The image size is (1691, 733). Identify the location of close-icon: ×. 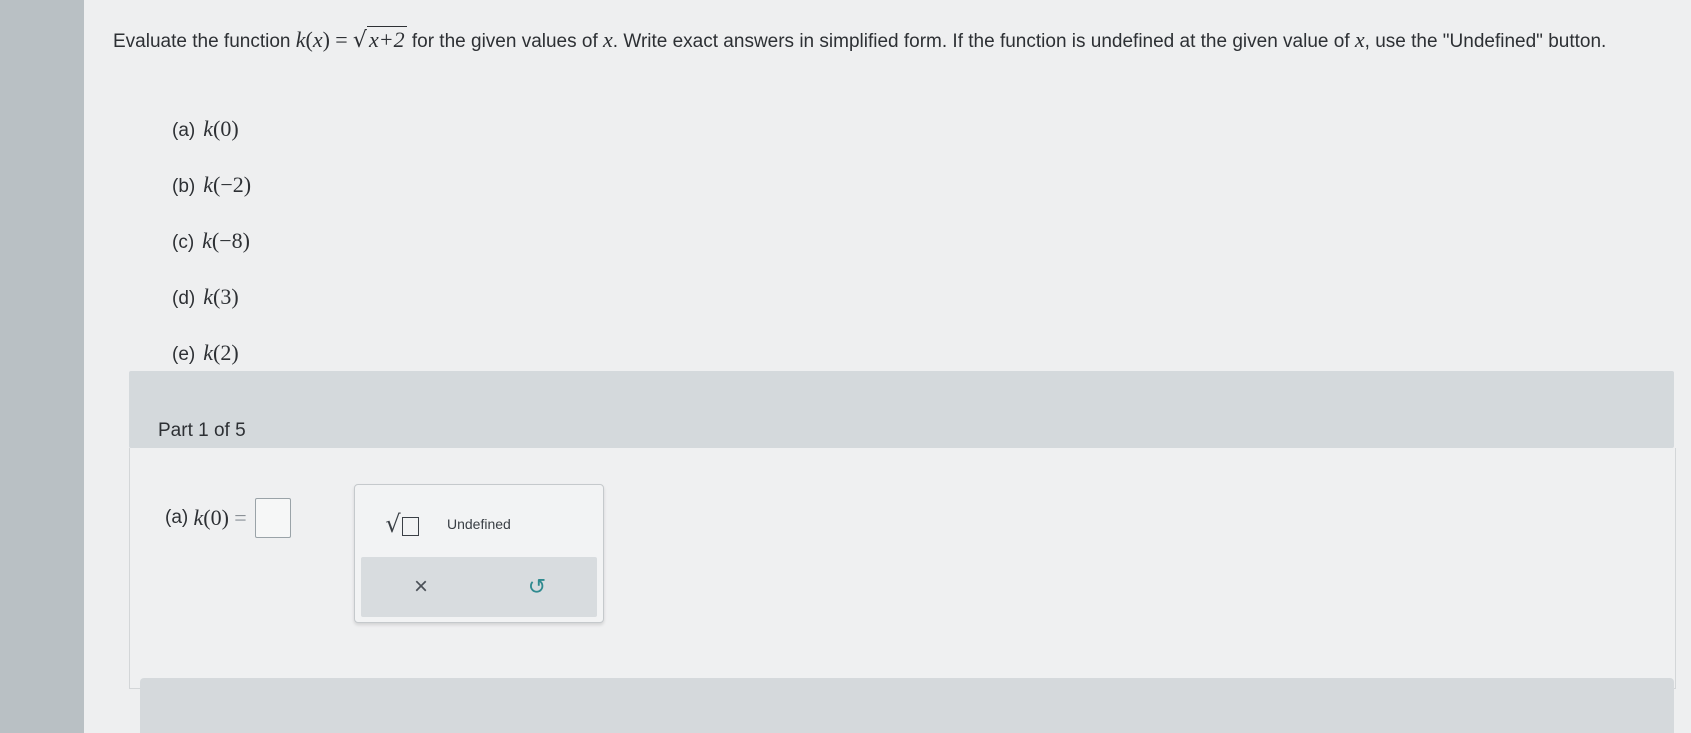
(420, 586).